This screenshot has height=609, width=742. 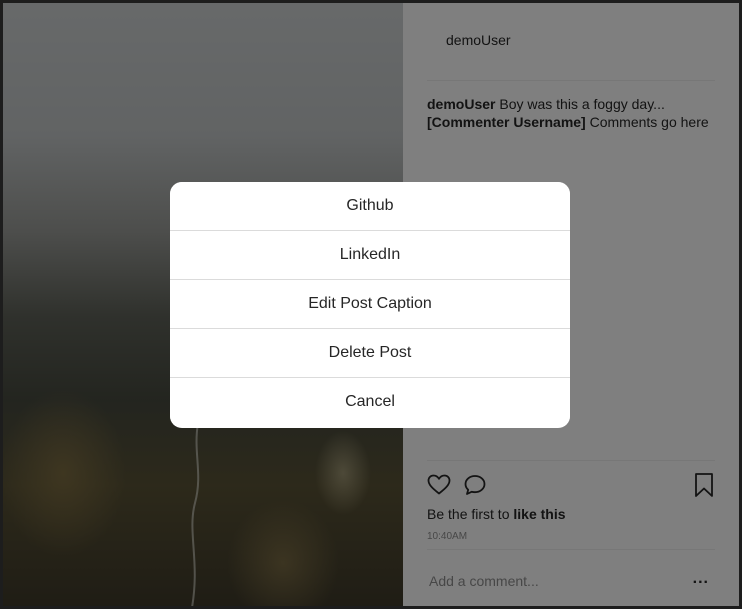 What do you see at coordinates (370, 352) in the screenshot?
I see `delete-post-button: Delete Post` at bounding box center [370, 352].